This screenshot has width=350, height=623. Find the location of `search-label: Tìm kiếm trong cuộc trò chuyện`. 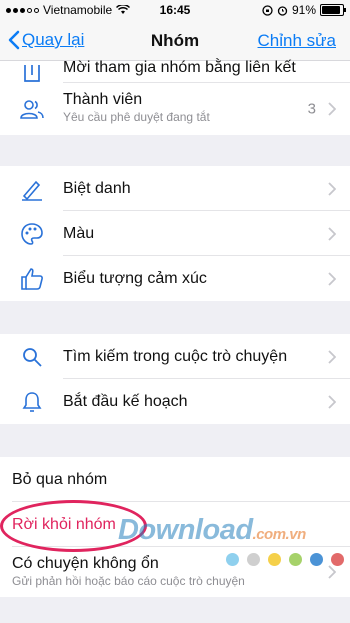

search-label: Tìm kiếm trong cuộc trò chuyện is located at coordinates (175, 356).